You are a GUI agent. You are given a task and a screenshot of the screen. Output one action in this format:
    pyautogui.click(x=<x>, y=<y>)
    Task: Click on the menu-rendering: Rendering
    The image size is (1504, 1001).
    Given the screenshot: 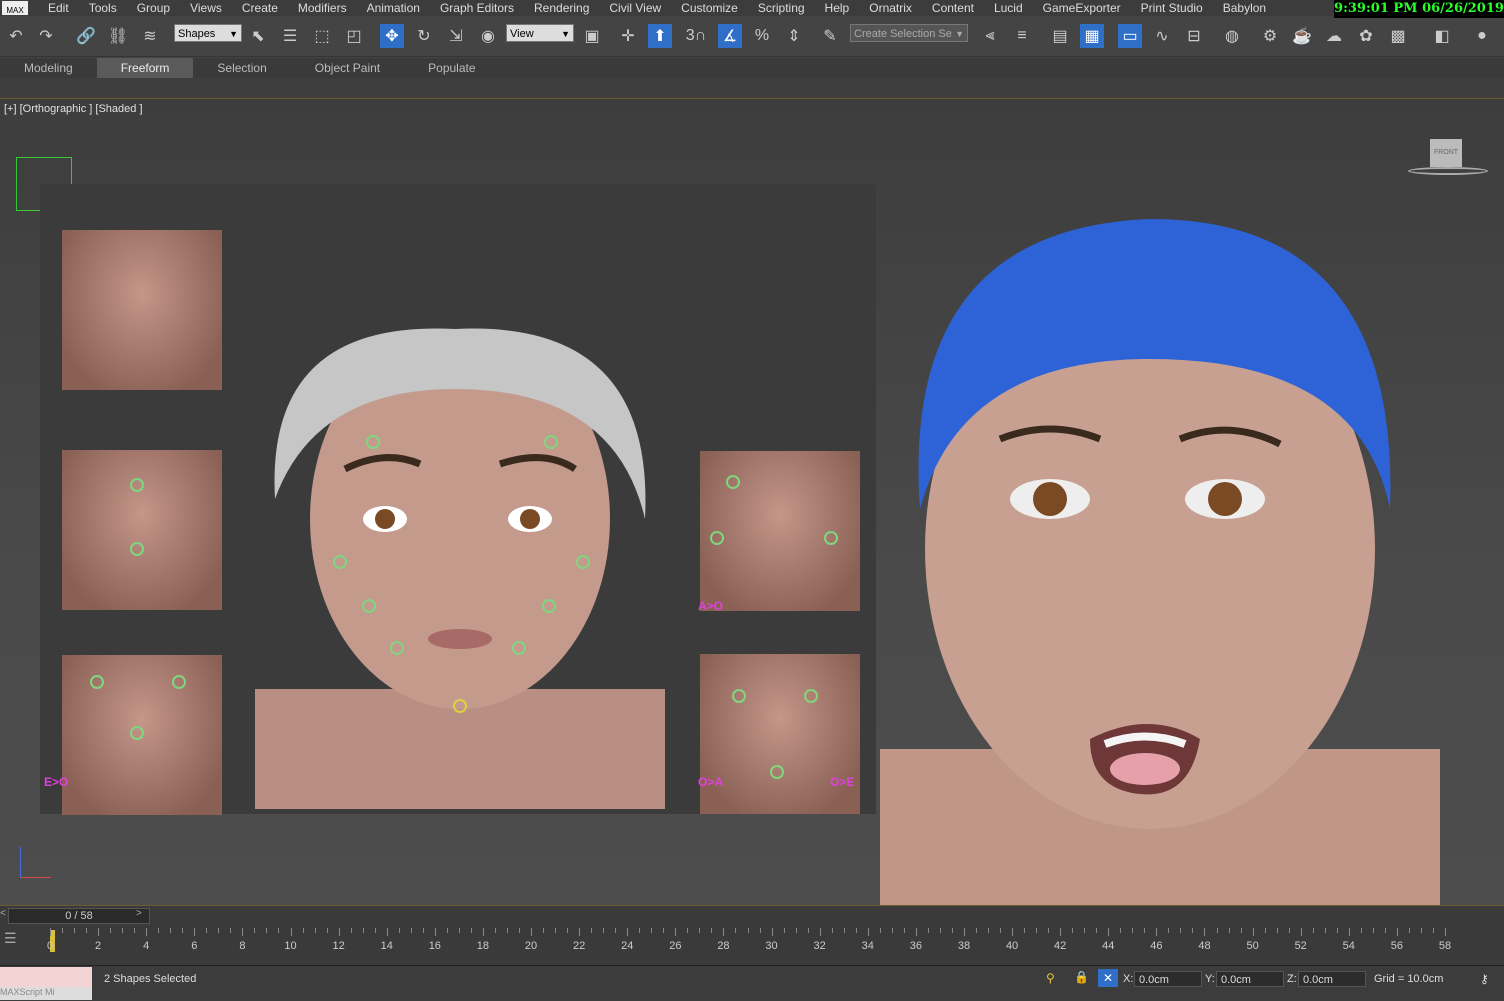 What is the action you would take?
    pyautogui.click(x=561, y=8)
    